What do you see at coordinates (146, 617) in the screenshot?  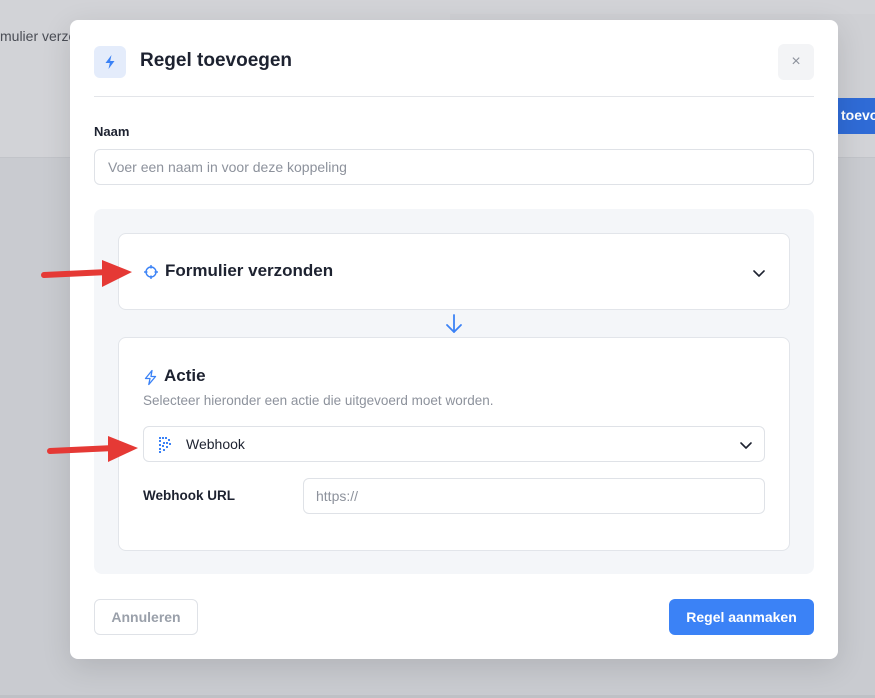 I see `cancel-button: Annuleren` at bounding box center [146, 617].